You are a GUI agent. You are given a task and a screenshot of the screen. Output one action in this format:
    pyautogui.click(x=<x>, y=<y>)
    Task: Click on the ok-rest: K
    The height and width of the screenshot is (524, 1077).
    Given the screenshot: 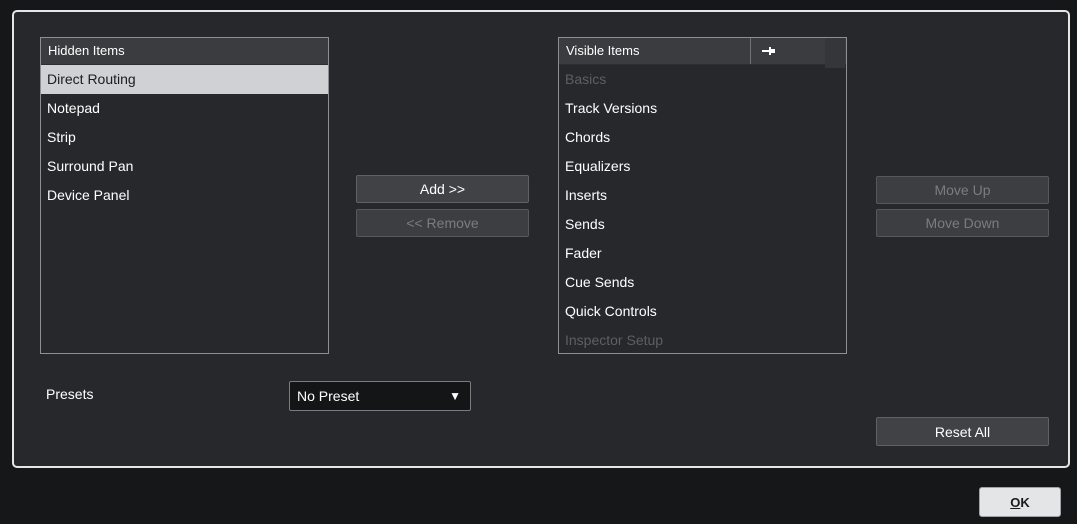 What is the action you would take?
    pyautogui.click(x=1025, y=502)
    